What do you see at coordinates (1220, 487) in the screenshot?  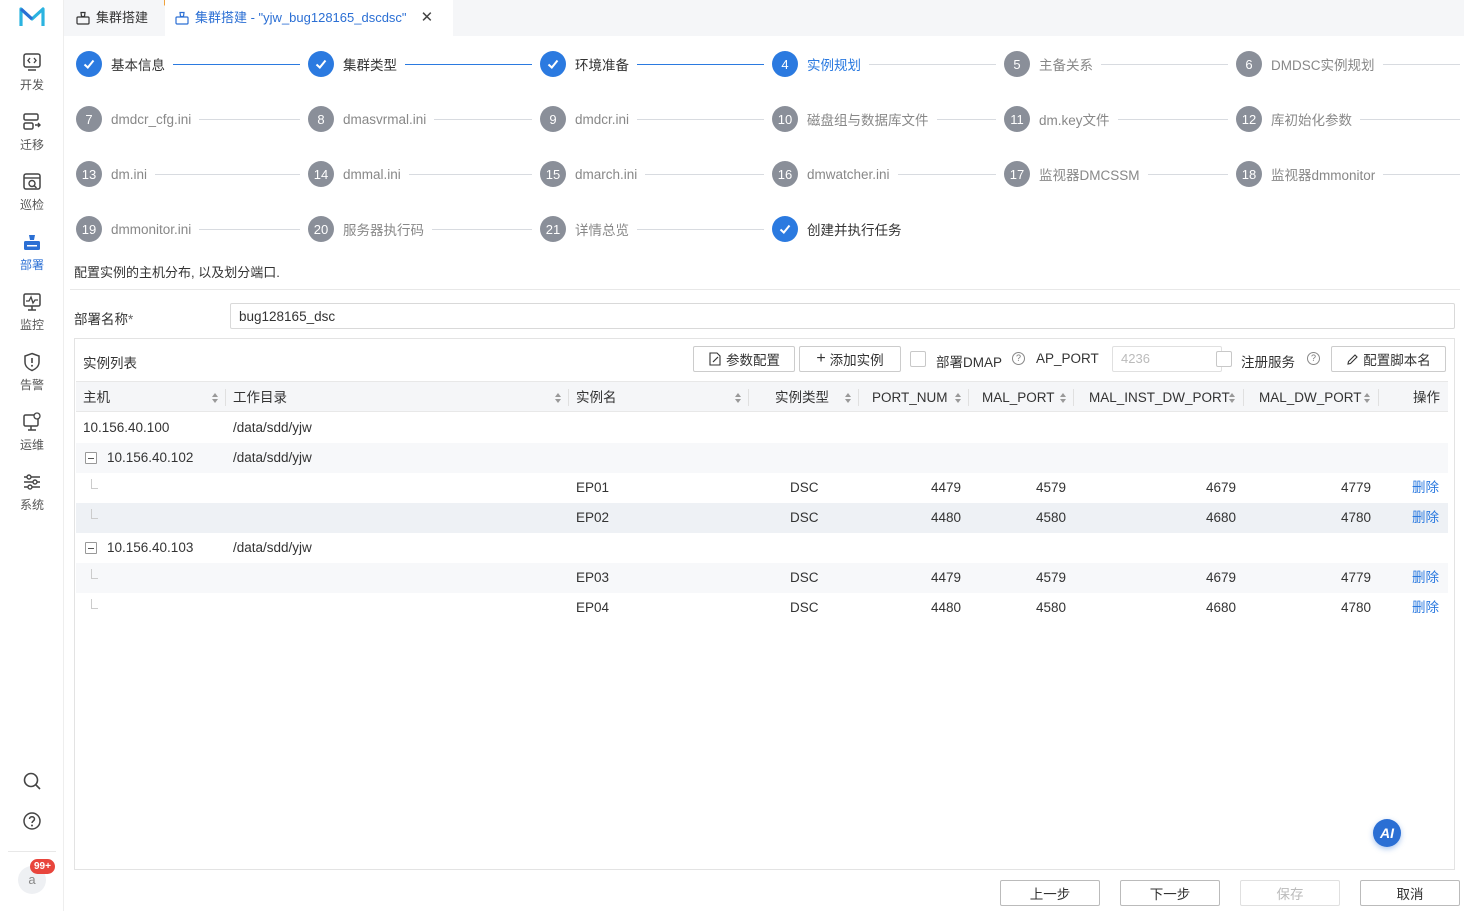 I see `mal-inst-dw-port-cell: 4679` at bounding box center [1220, 487].